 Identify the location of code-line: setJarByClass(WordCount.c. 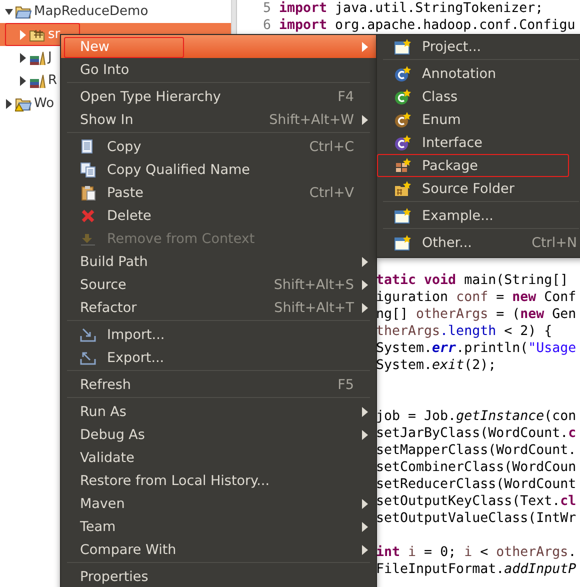
(476, 433).